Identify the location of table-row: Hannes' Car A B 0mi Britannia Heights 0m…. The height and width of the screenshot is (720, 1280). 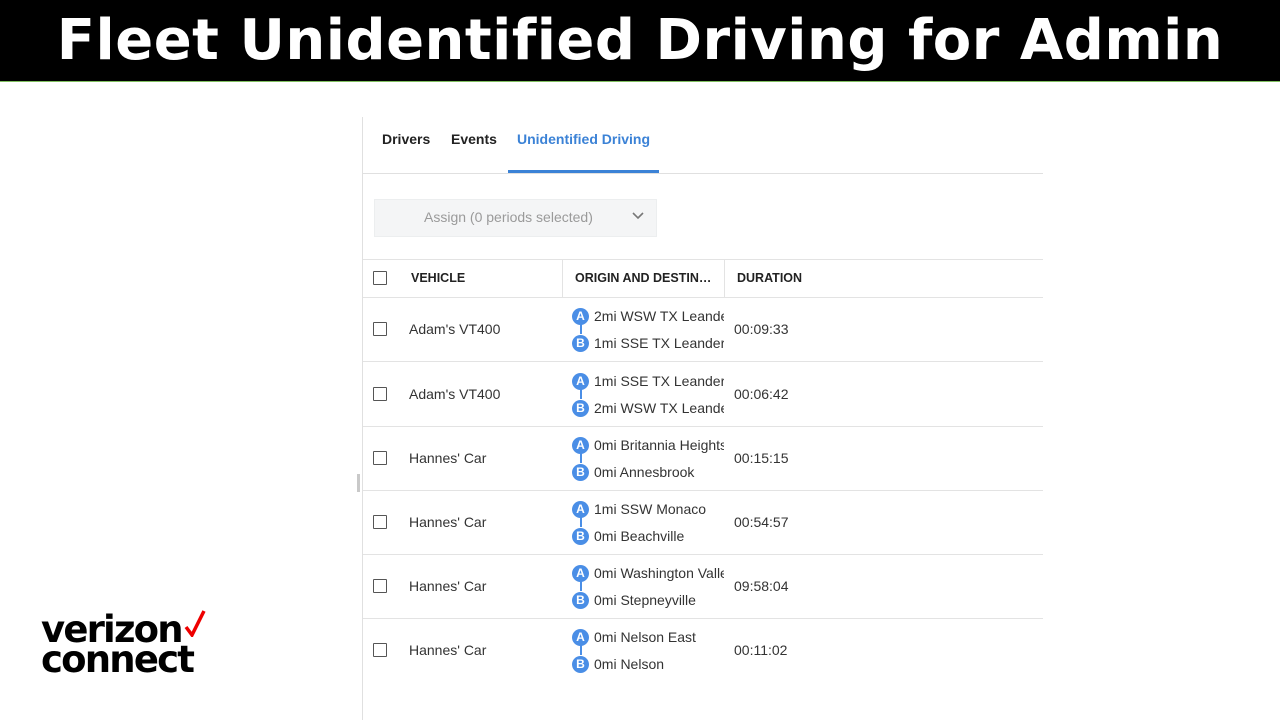
(703, 458).